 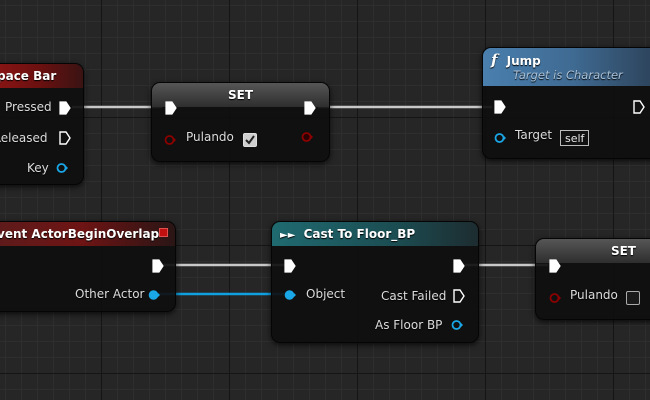 I want to click on set-top-exec-out-pin-icon, so click(x=310, y=108).